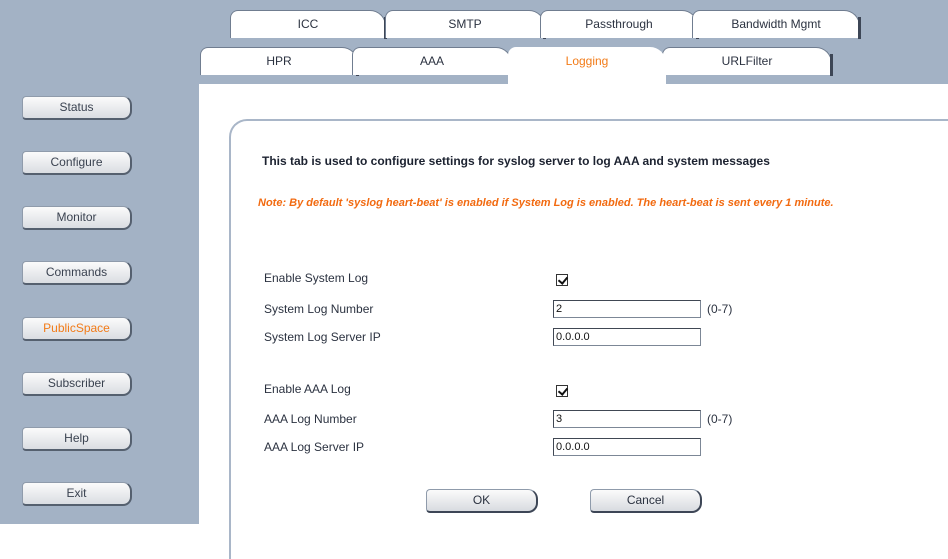  I want to click on system-log-number-hint: (0-7), so click(720, 309).